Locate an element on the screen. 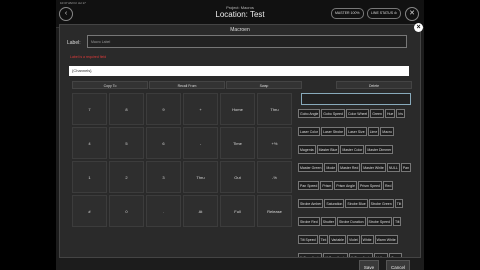 The image size is (480, 270). parameter-chip: Master Color is located at coordinates (352, 149).